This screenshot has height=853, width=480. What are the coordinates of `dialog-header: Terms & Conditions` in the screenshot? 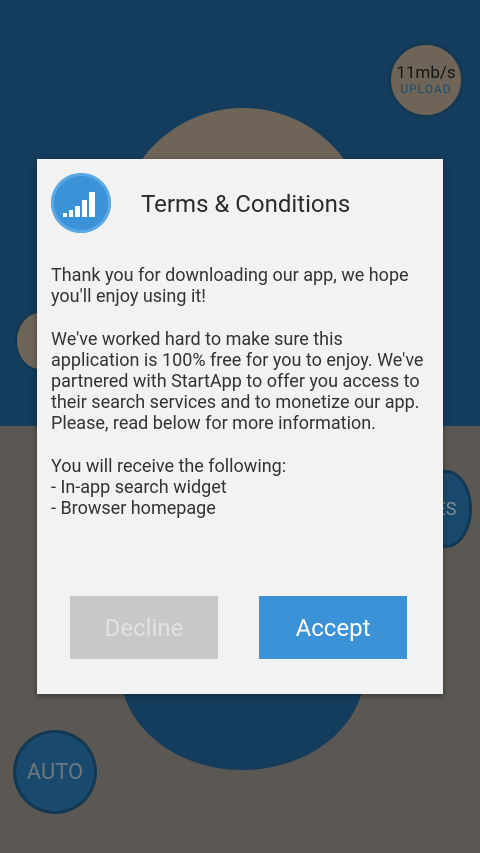 It's located at (241, 205).